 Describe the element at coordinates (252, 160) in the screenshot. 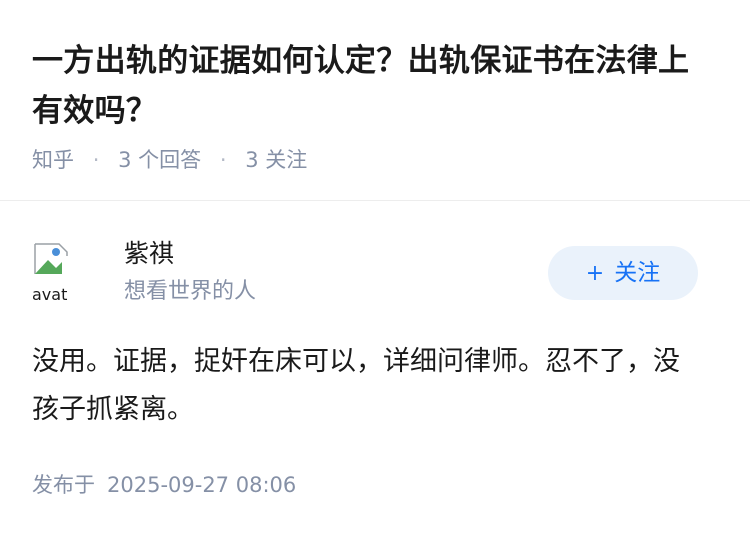

I see `follow-count: 3` at that location.